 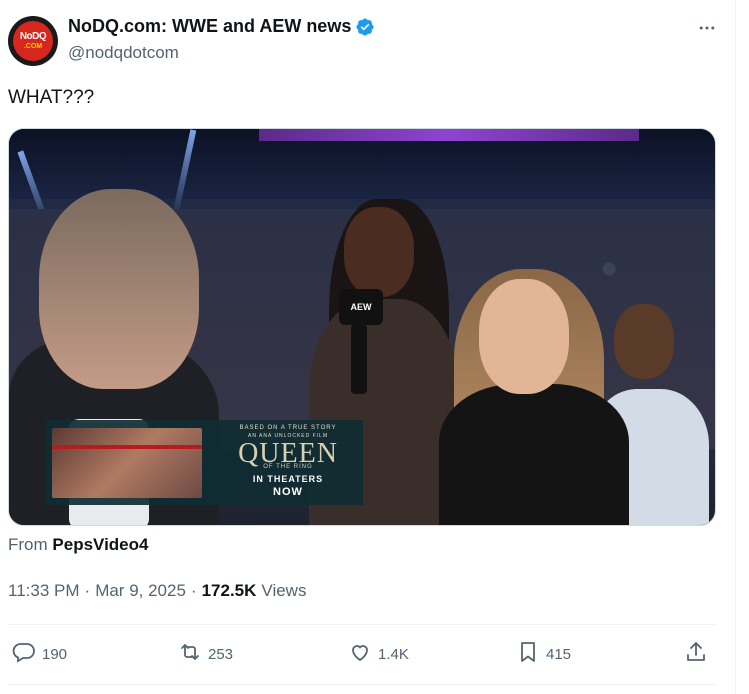 What do you see at coordinates (100, 544) in the screenshot?
I see `source-name: PepsVideo4` at bounding box center [100, 544].